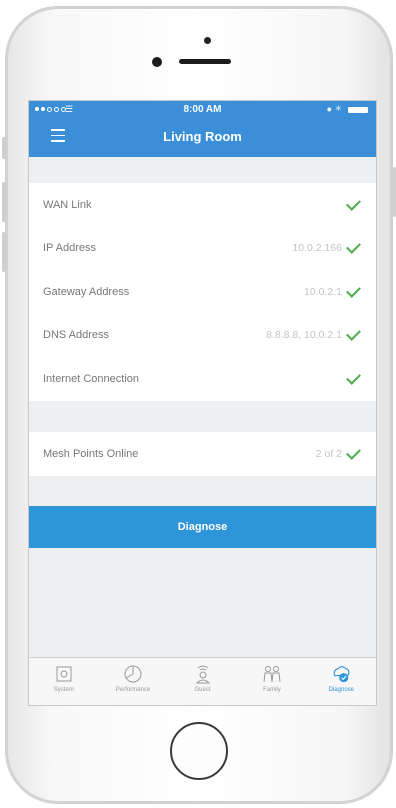  I want to click on tab-bar: System Performance Guest Family Diagnose, so click(202, 681).